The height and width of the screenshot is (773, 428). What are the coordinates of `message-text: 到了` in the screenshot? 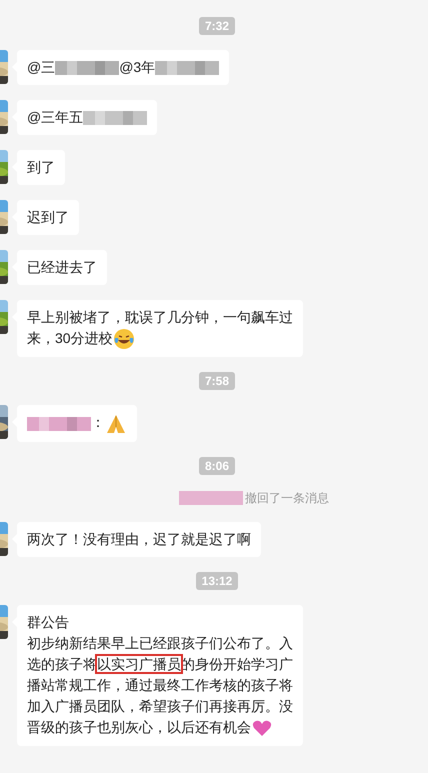 It's located at (41, 167).